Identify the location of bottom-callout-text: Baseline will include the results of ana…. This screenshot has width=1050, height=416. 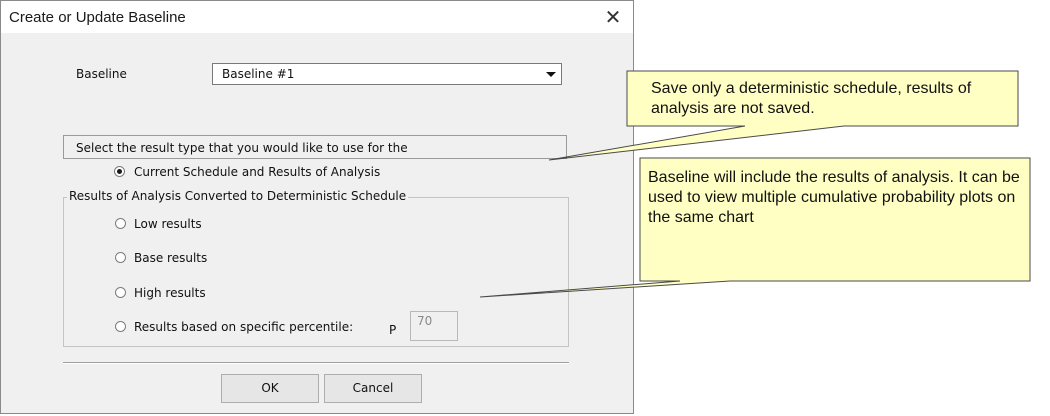
(834, 197).